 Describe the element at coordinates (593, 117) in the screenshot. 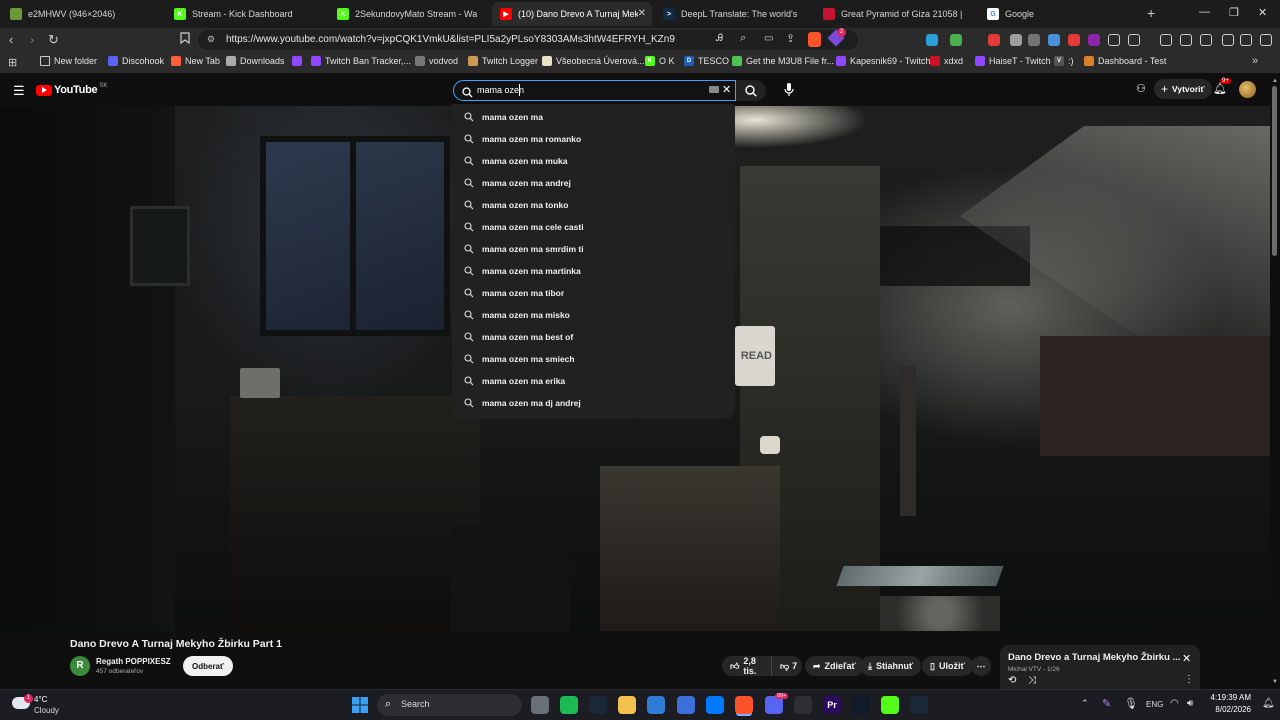

I see `search-suggestion: mama ozen ma` at that location.